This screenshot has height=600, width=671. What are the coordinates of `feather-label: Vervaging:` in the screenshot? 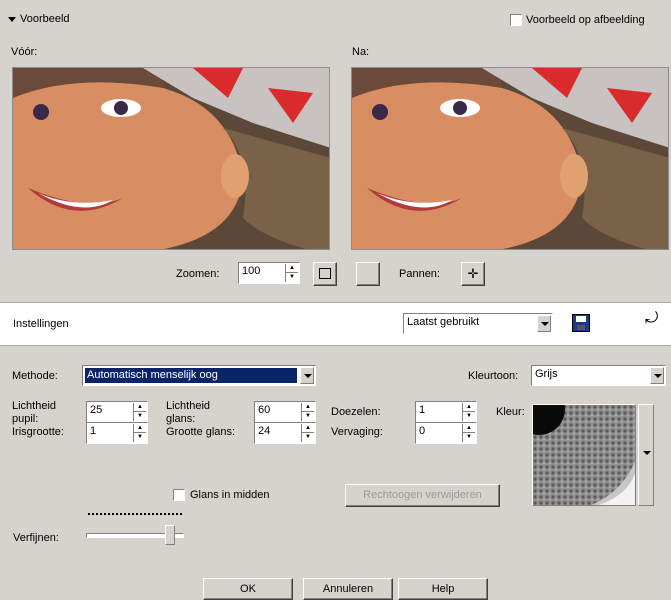 It's located at (357, 432).